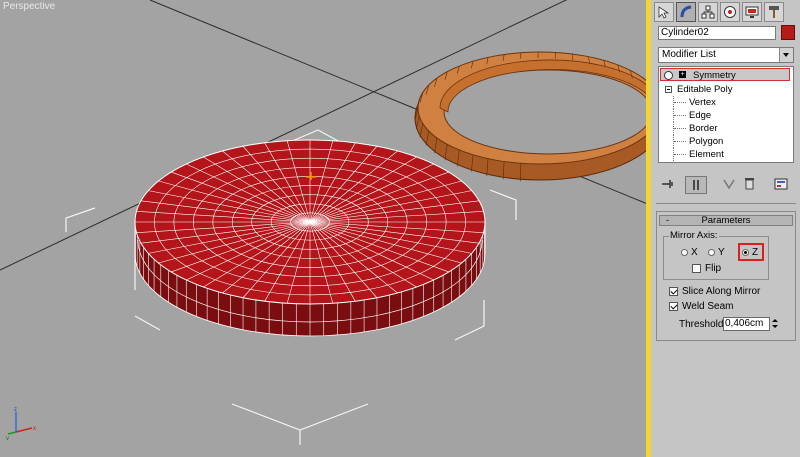  I want to click on threshold-label: Threshold:, so click(703, 324).